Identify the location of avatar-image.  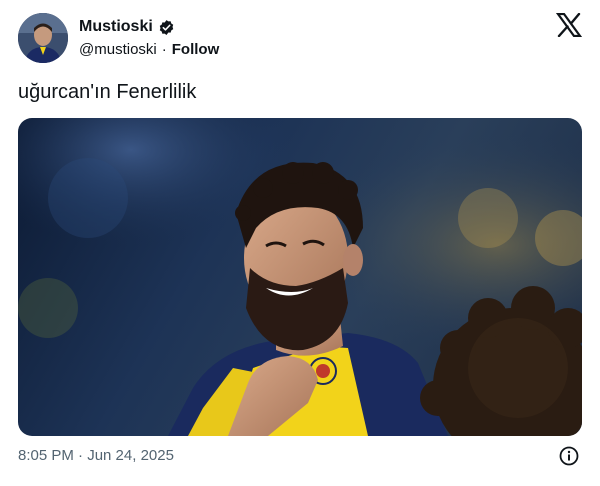
(43, 38).